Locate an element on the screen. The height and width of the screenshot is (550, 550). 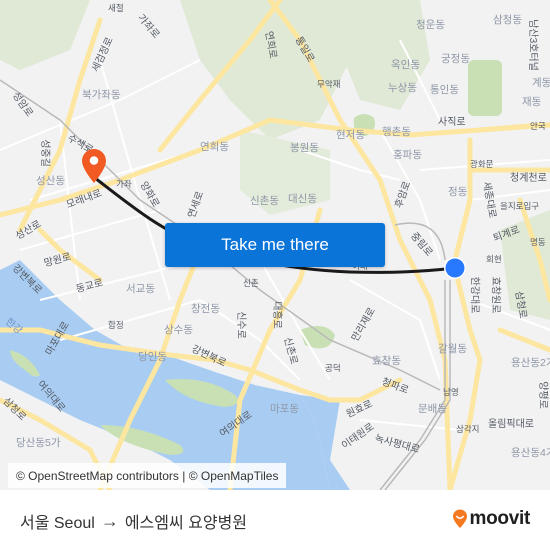
map-label: 서교동 is located at coordinates (140, 289).